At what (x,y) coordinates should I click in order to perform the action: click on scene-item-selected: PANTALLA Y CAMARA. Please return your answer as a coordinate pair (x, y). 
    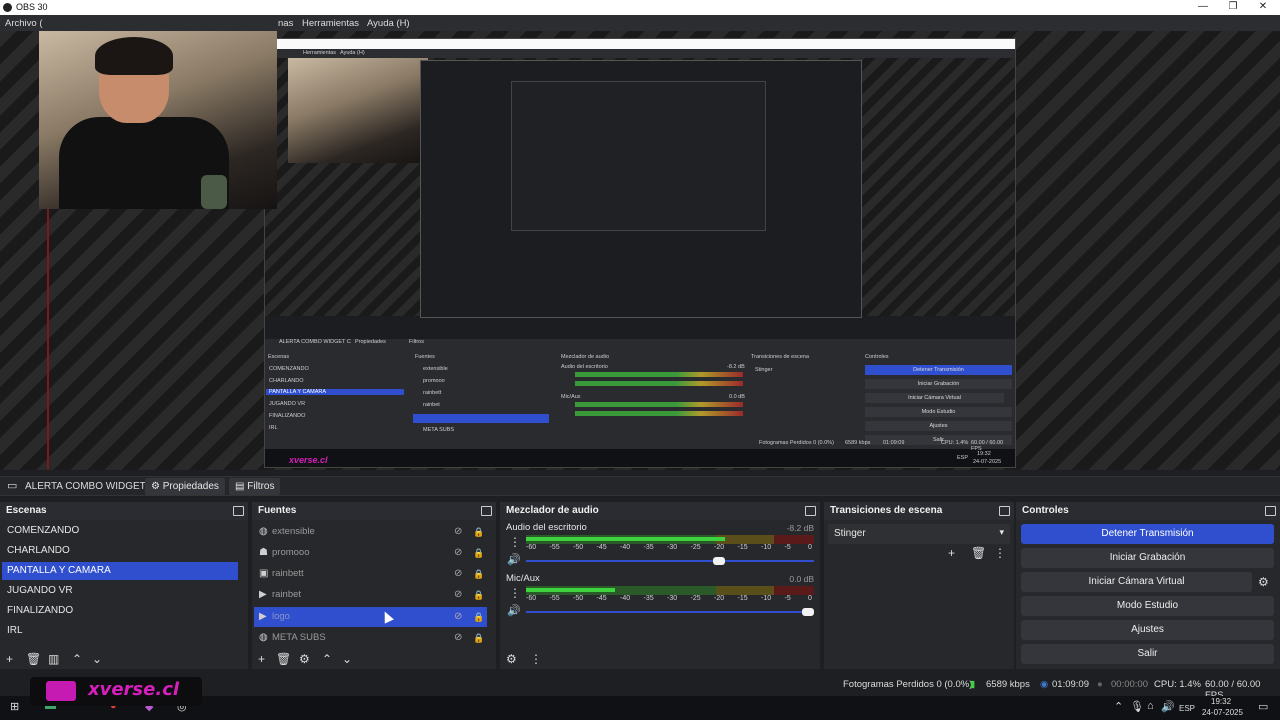
    Looking at the image, I should click on (120, 571).